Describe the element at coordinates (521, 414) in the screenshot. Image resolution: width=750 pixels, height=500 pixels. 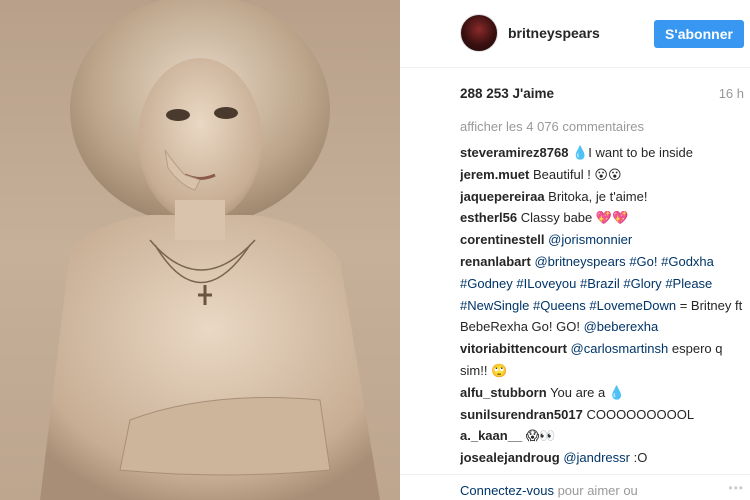
I see `comment-username: sunilsurendran5017` at that location.